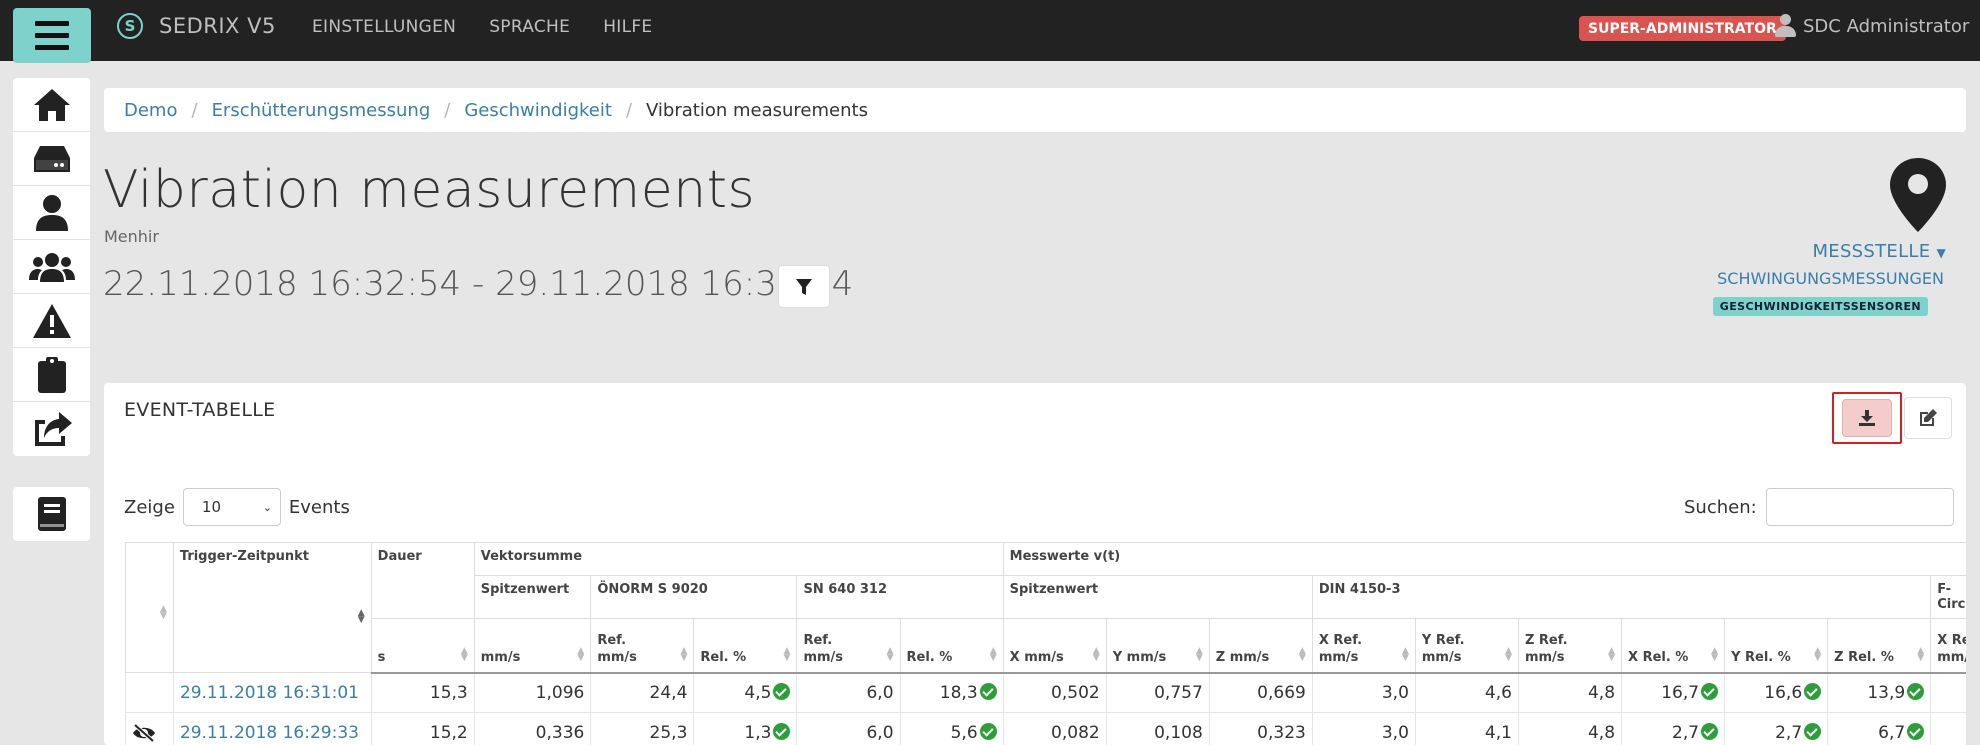 The width and height of the screenshot is (1980, 745). Describe the element at coordinates (1830, 278) in the screenshot. I see `schwingungsmessungen-link: SCHWINGUNGSMESSUNGEN` at that location.